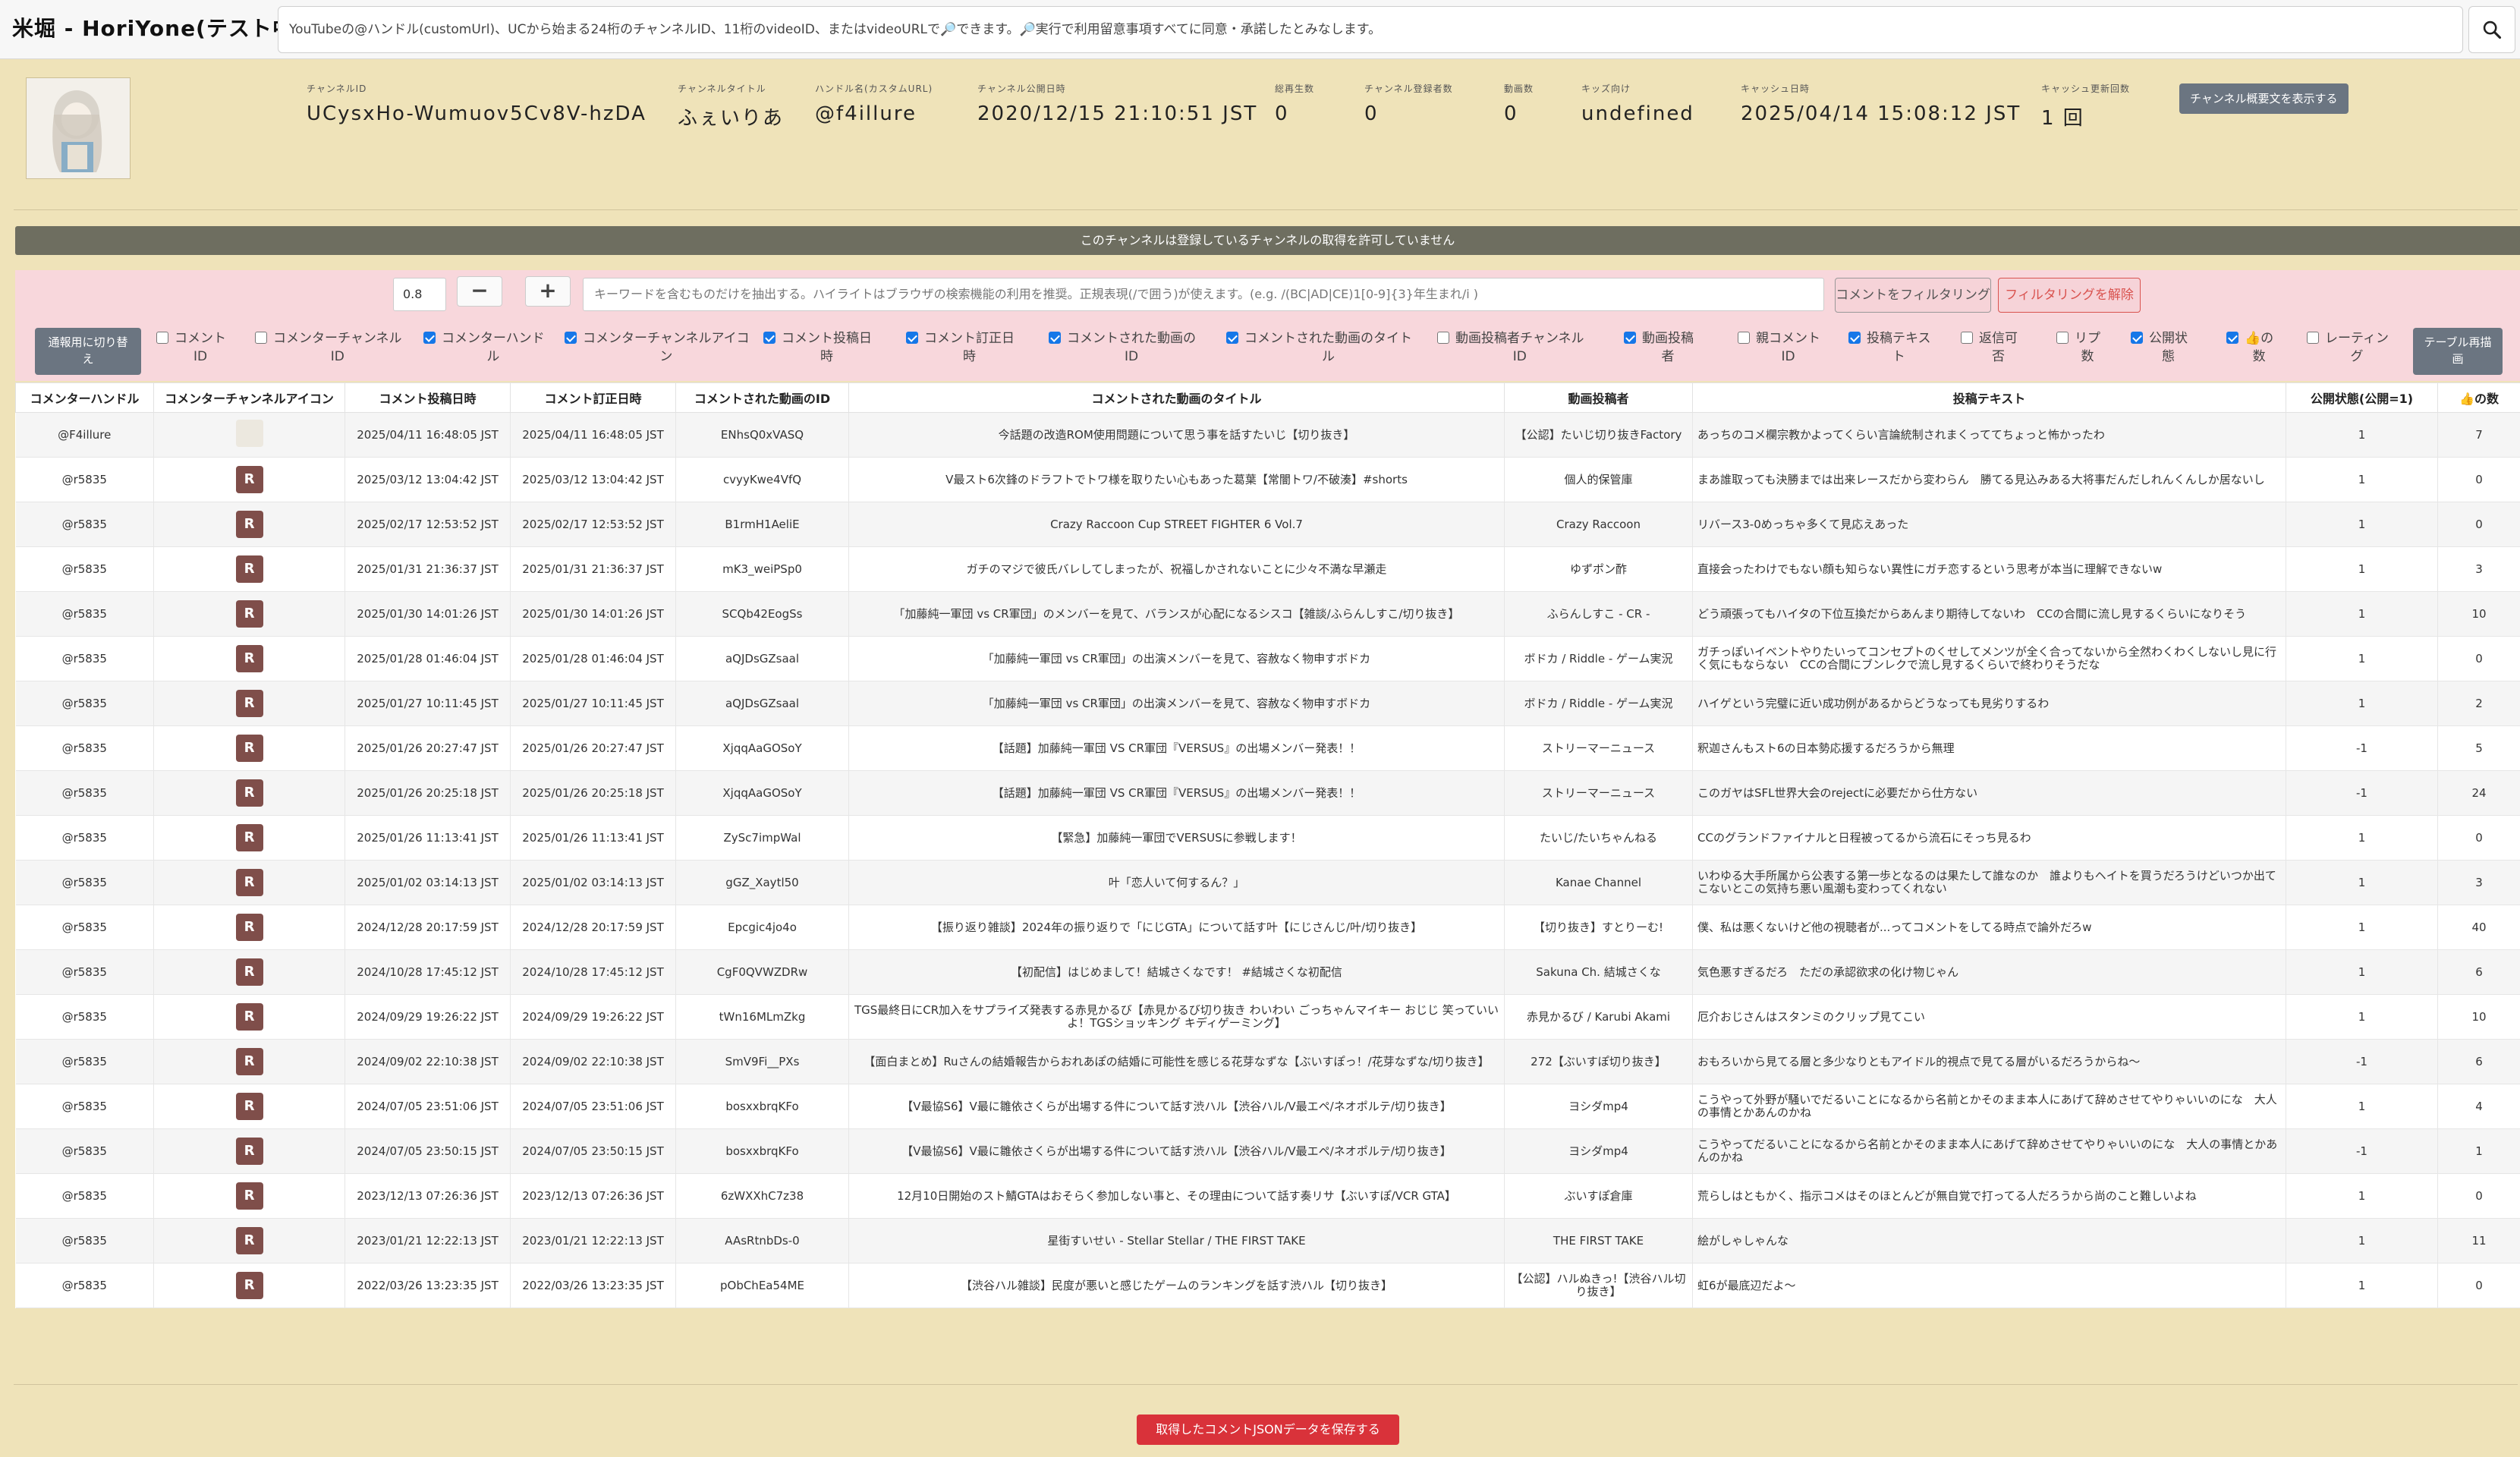 The height and width of the screenshot is (1457, 2520). What do you see at coordinates (2458, 351) in the screenshot?
I see `redraw-table-button: テーブル再描 画` at bounding box center [2458, 351].